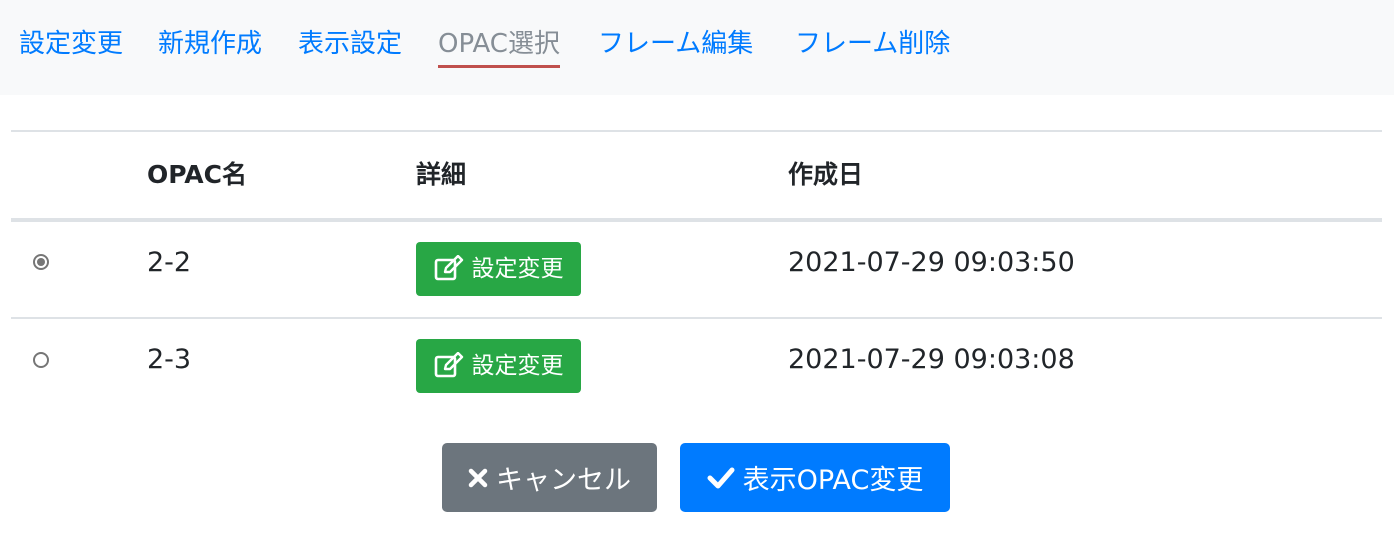  What do you see at coordinates (696, 220) in the screenshot?
I see `table-header-rule` at bounding box center [696, 220].